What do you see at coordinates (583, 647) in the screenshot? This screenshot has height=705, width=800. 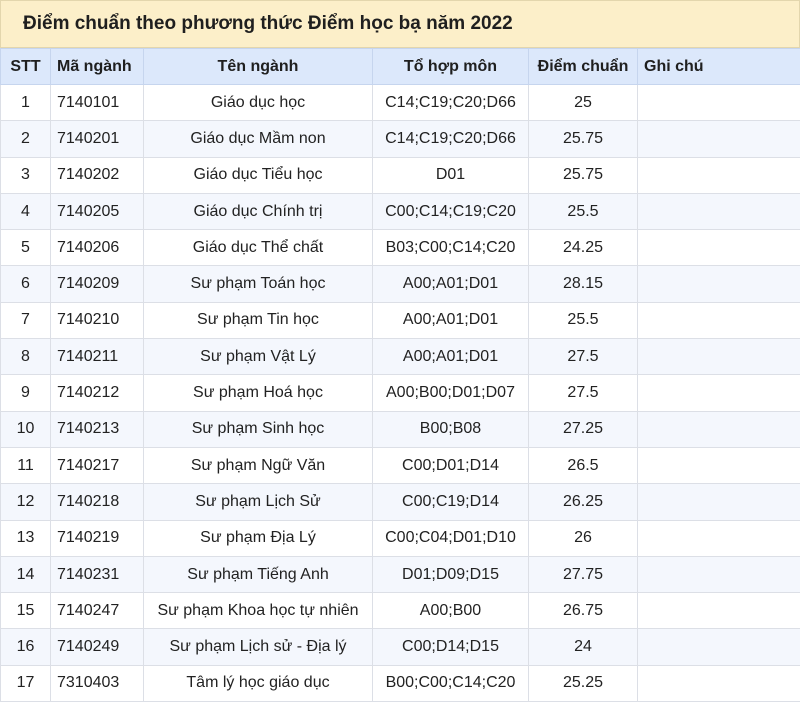 I see `cell-diem-chuan: 24` at bounding box center [583, 647].